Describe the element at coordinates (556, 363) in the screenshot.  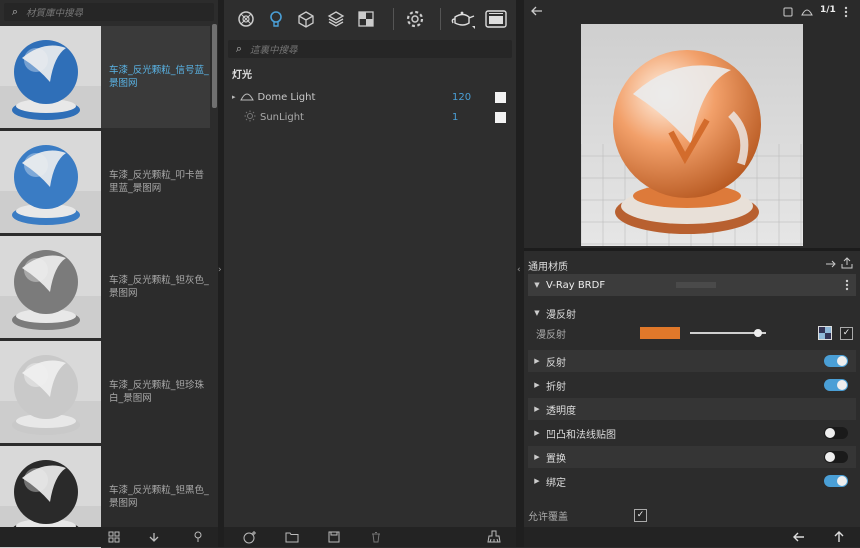
I see `property-label: 反射` at that location.